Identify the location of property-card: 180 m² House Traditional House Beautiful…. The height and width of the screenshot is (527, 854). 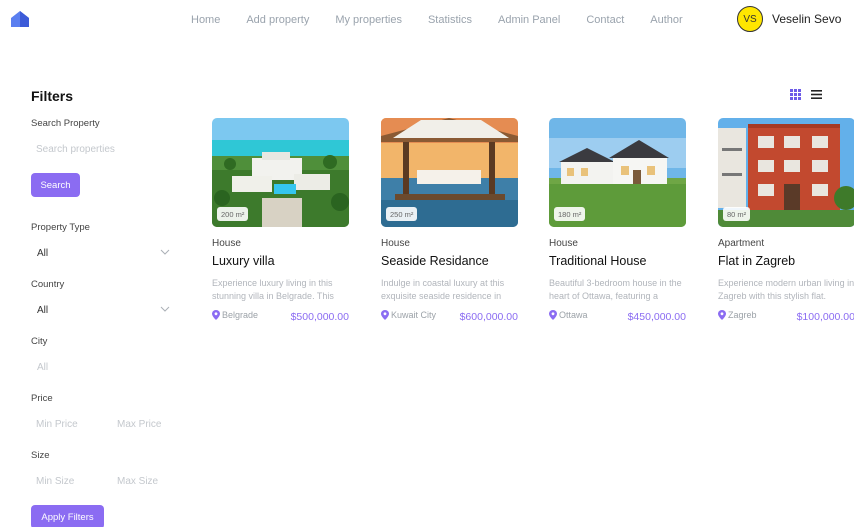
(617, 223).